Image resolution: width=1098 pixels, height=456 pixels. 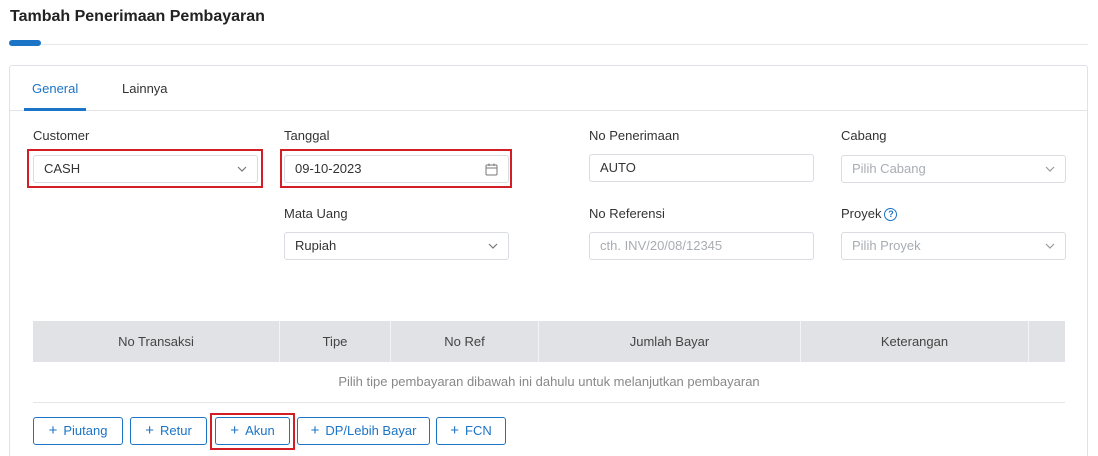 What do you see at coordinates (670, 341) in the screenshot?
I see `column-header-jumlah-bayar: Jumlah Bayar` at bounding box center [670, 341].